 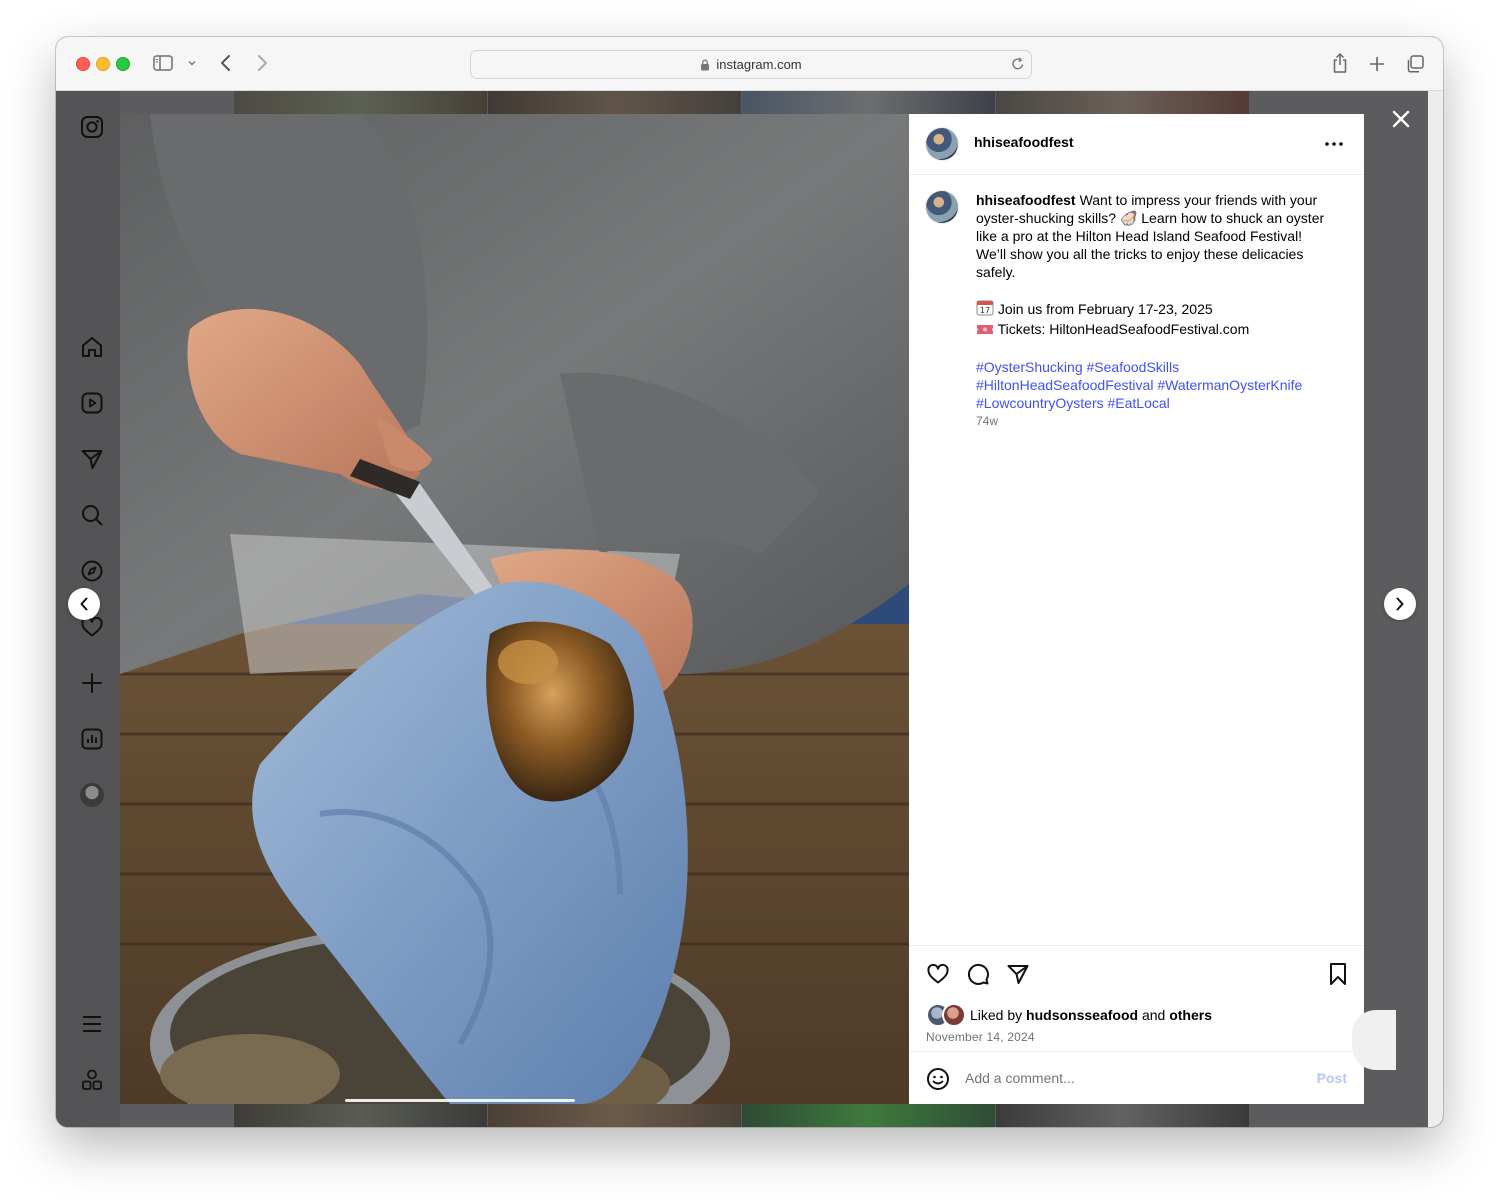 I want to click on messages-icon, so click(x=92, y=459).